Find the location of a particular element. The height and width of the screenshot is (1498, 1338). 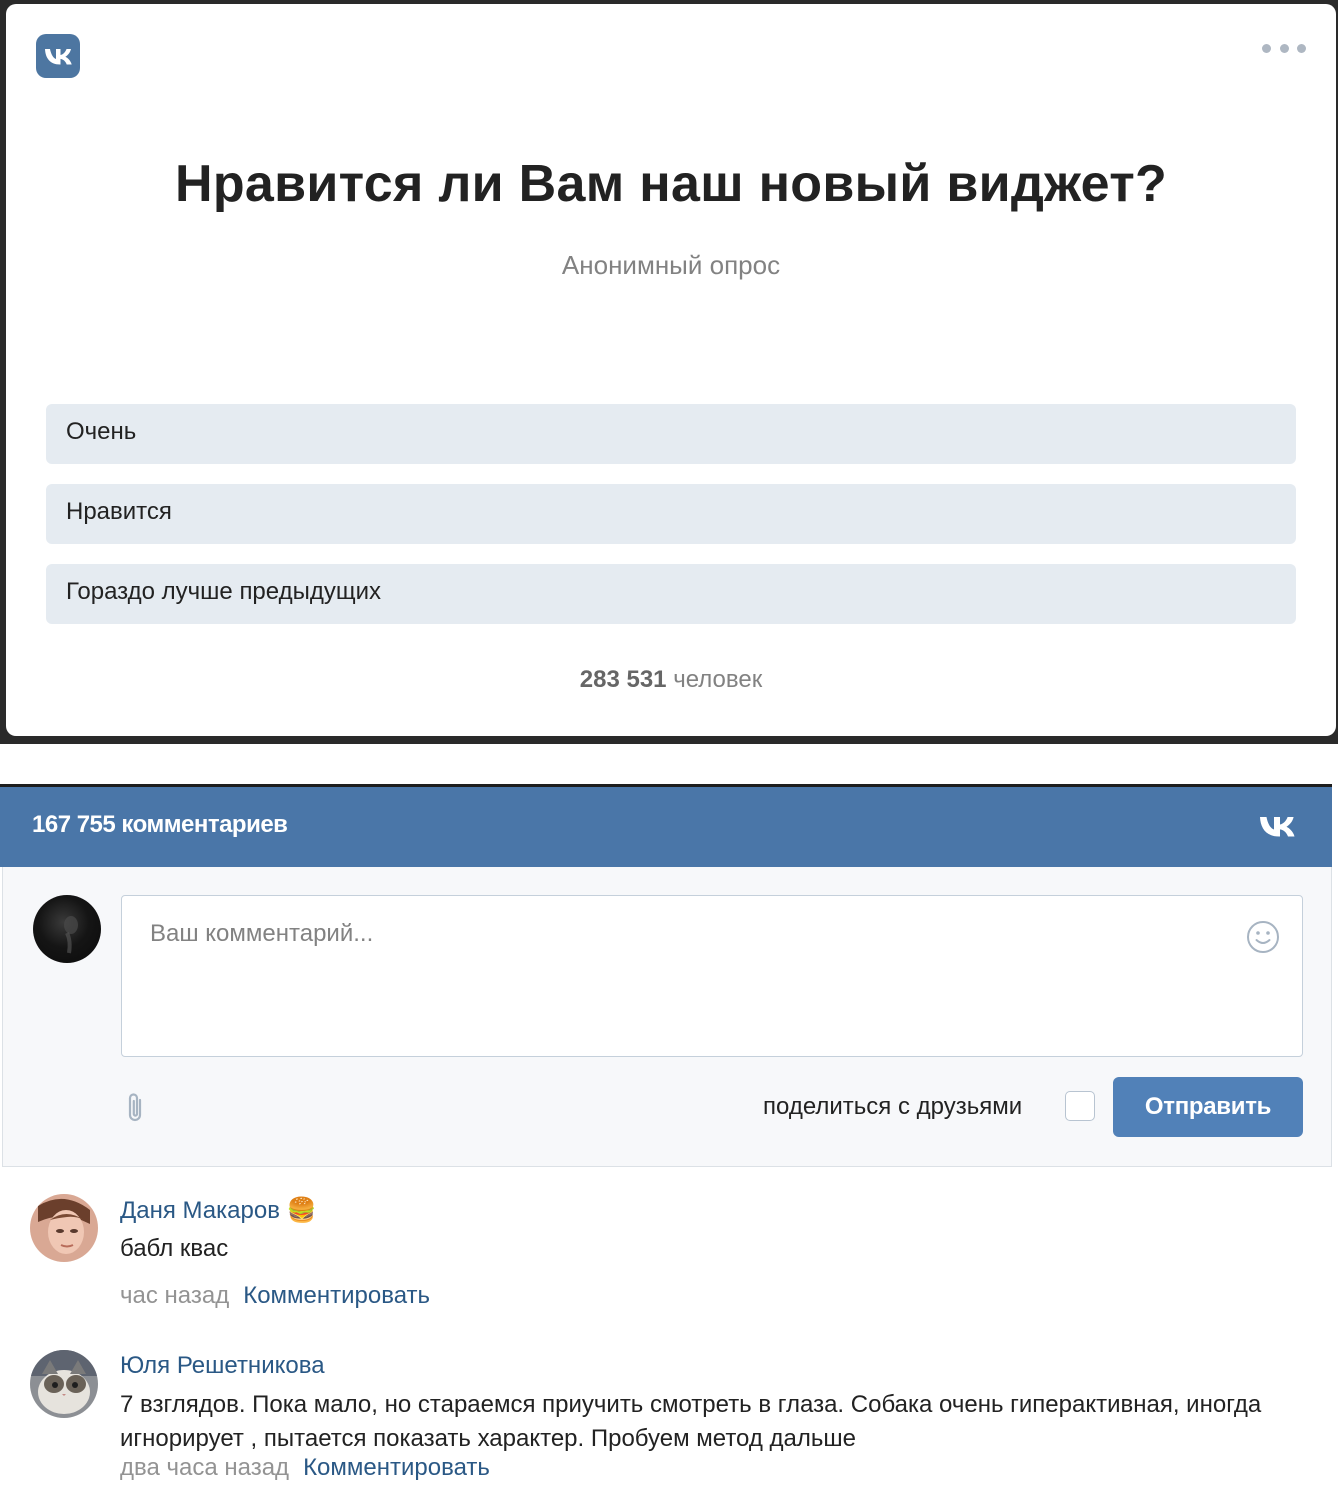

paperclip-icon is located at coordinates (135, 1109).